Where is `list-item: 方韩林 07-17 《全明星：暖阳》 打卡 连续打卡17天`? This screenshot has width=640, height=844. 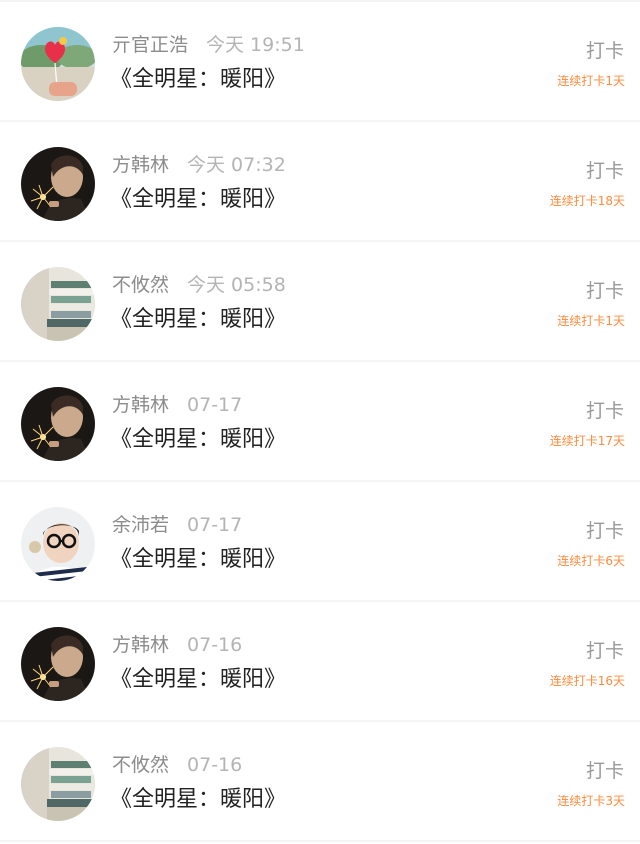
list-item: 方韩林 07-17 《全明星：暖阳》 打卡 连续打卡17天 is located at coordinates (320, 422).